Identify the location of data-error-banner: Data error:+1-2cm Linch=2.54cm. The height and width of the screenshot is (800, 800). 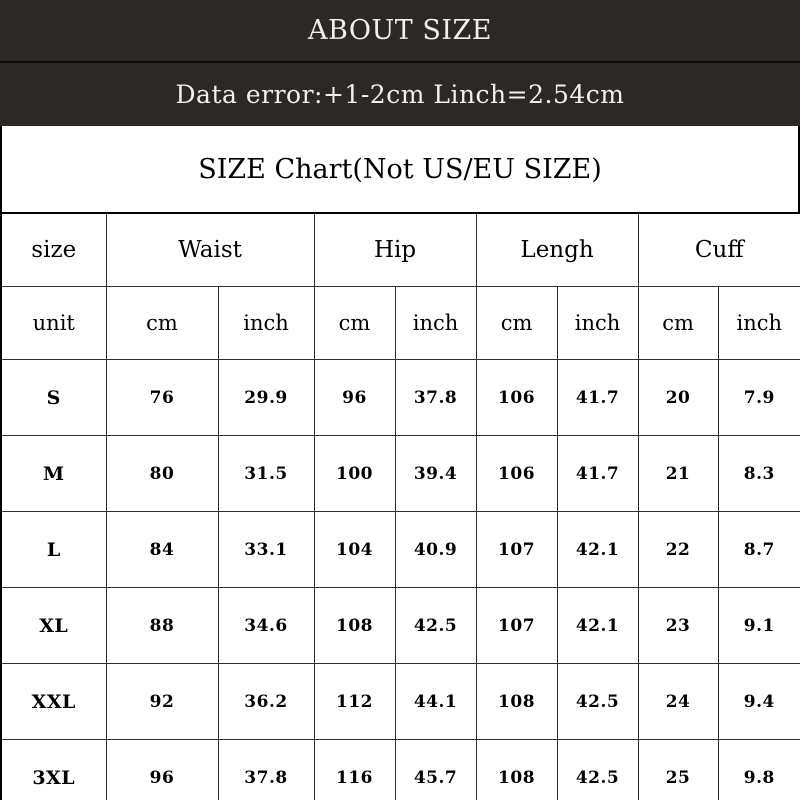
(400, 94).